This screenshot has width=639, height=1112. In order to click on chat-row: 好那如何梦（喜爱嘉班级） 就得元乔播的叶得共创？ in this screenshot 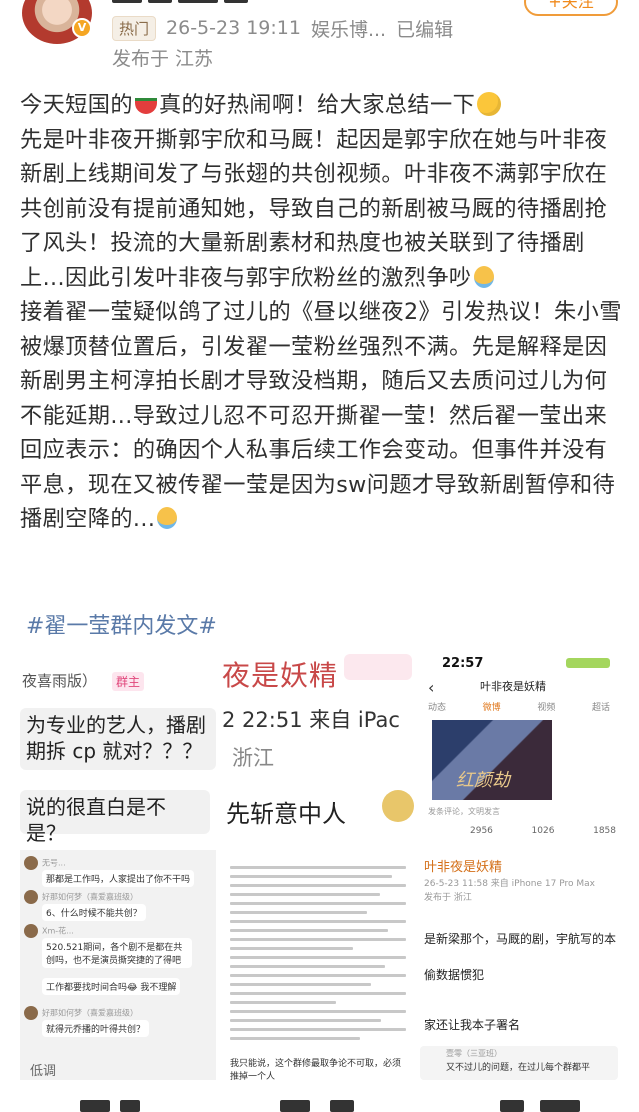, I will do `click(118, 1021)`.